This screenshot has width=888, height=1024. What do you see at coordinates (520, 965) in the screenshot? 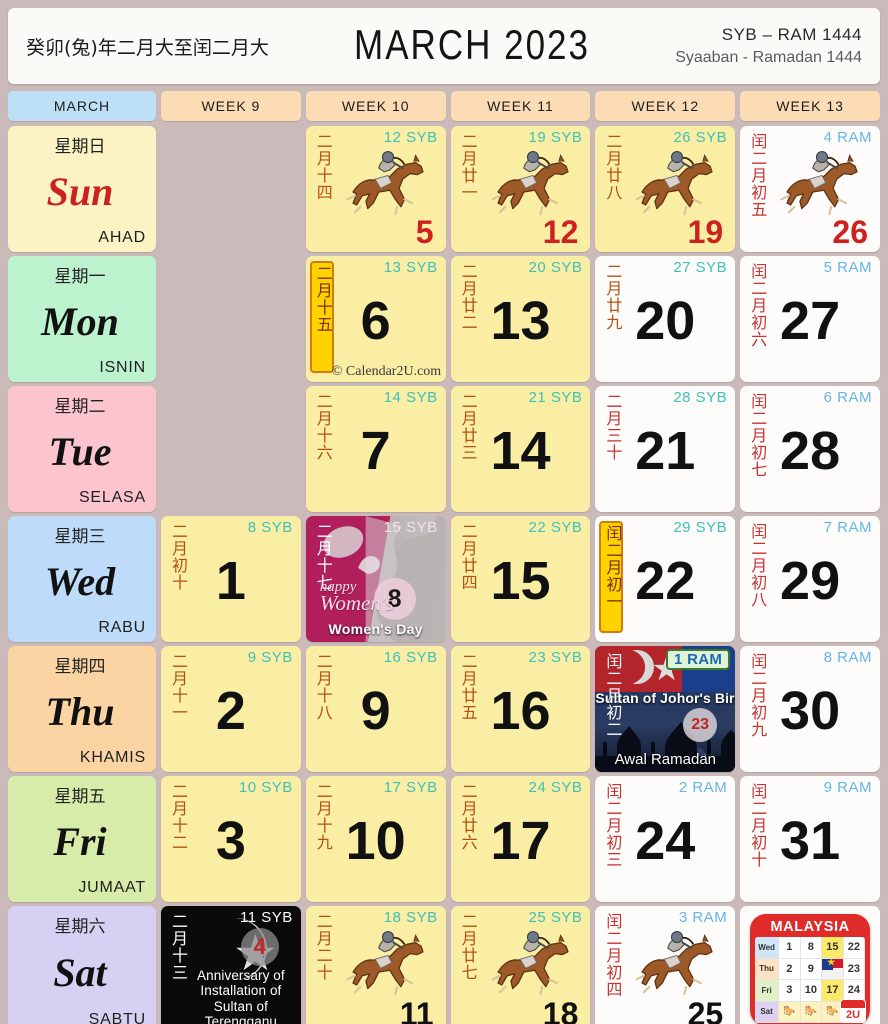
I see `calendar-cell-18: 25 SYB 二月廿七 18` at bounding box center [520, 965].